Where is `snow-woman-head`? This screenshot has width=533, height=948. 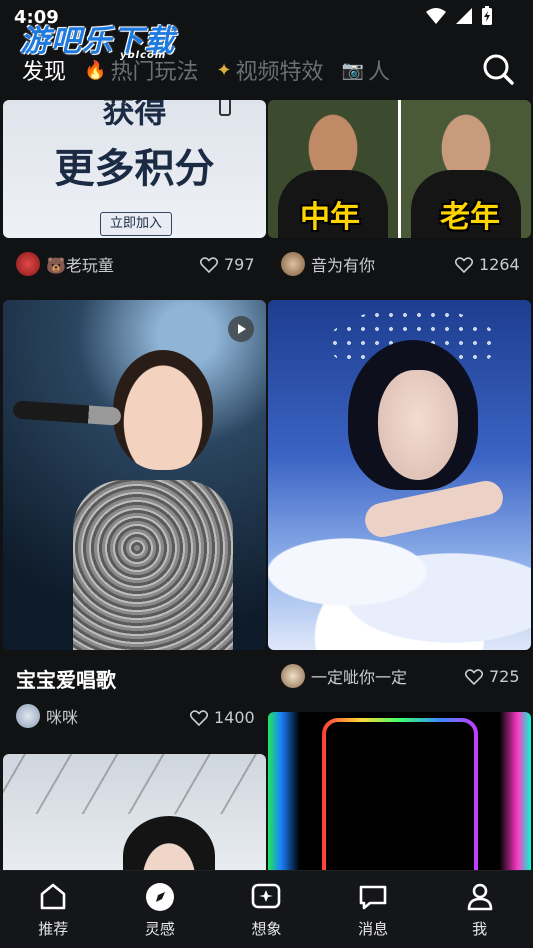
snow-woman-head is located at coordinates (169, 843).